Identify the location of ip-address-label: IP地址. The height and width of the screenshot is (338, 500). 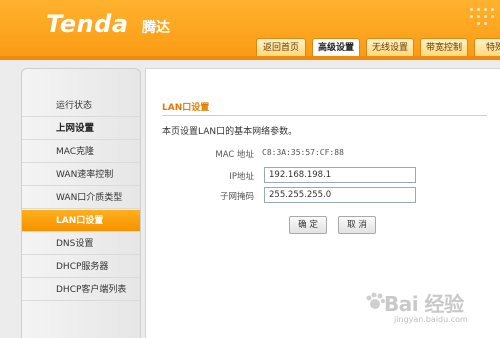
(241, 177).